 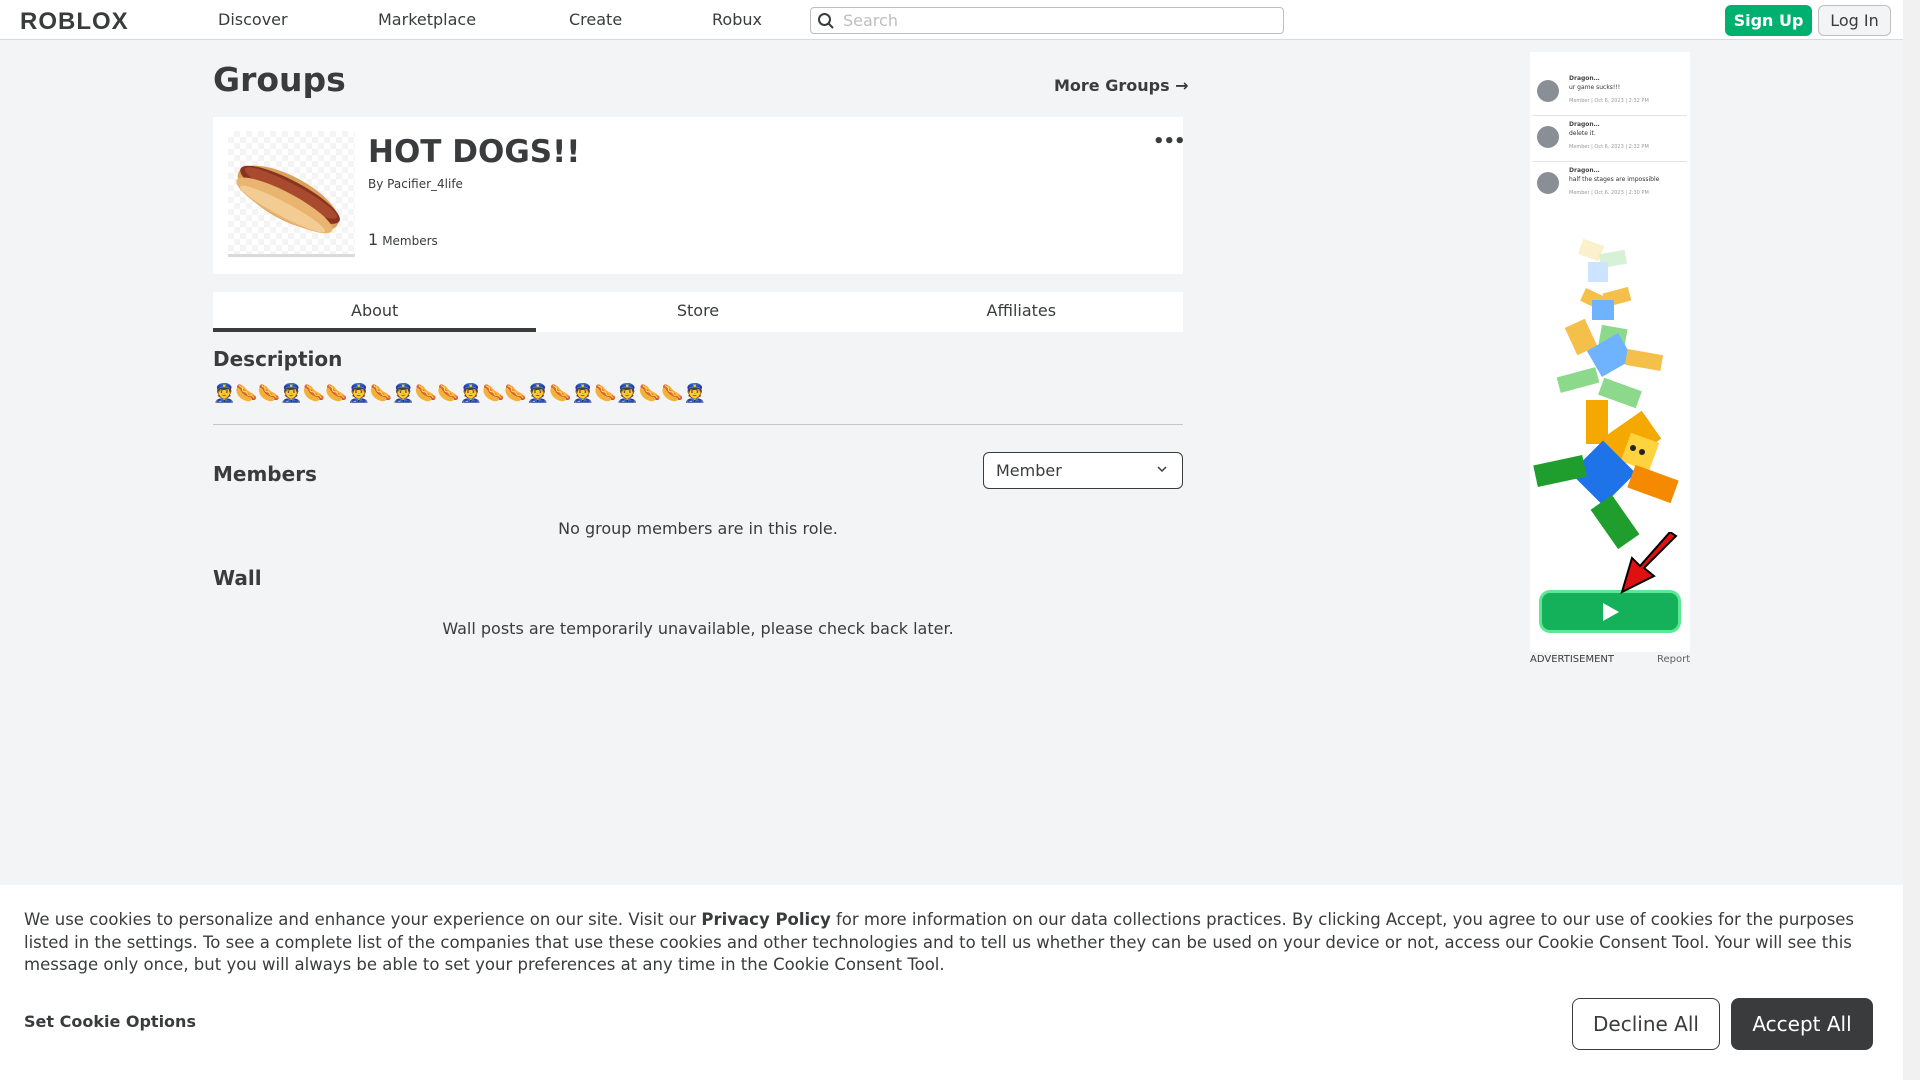 I want to click on more-options-icon: •••, so click(x=1169, y=141).